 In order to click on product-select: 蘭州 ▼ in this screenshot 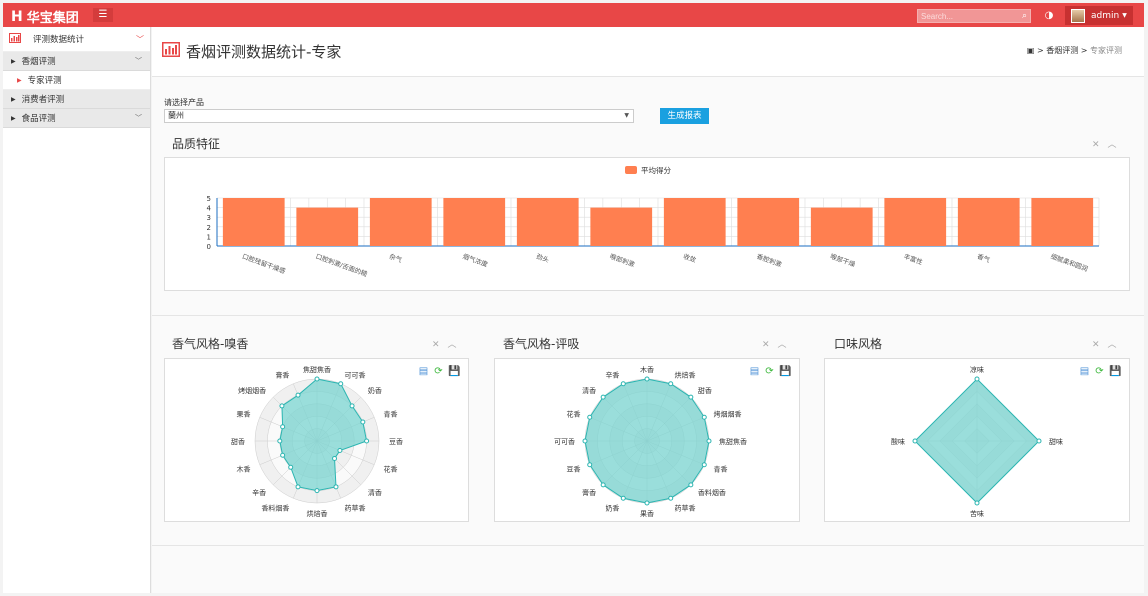, I will do `click(399, 116)`.